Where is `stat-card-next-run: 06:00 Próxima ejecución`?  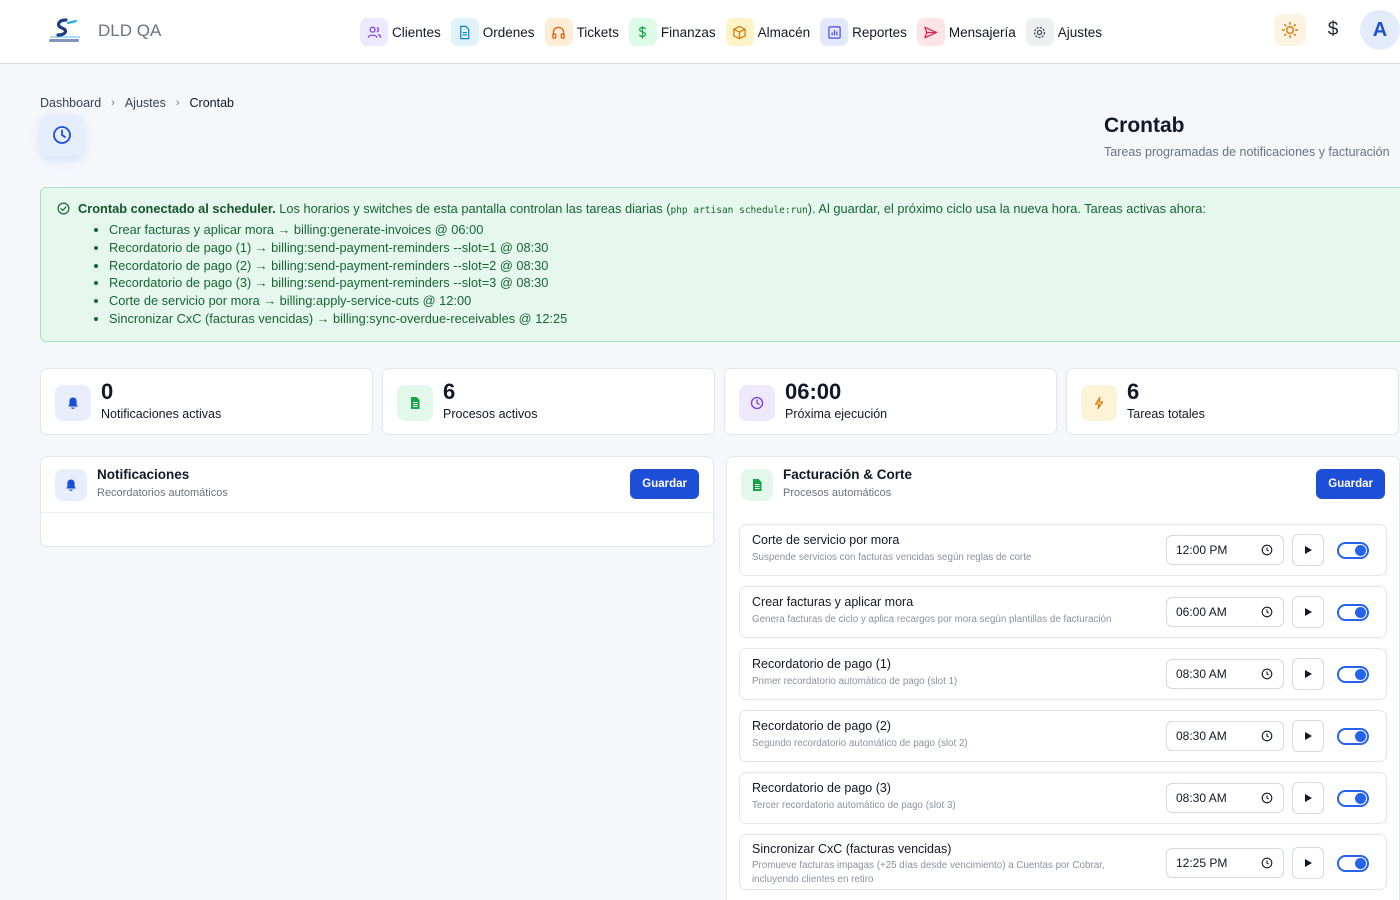 stat-card-next-run: 06:00 Próxima ejecución is located at coordinates (890, 401).